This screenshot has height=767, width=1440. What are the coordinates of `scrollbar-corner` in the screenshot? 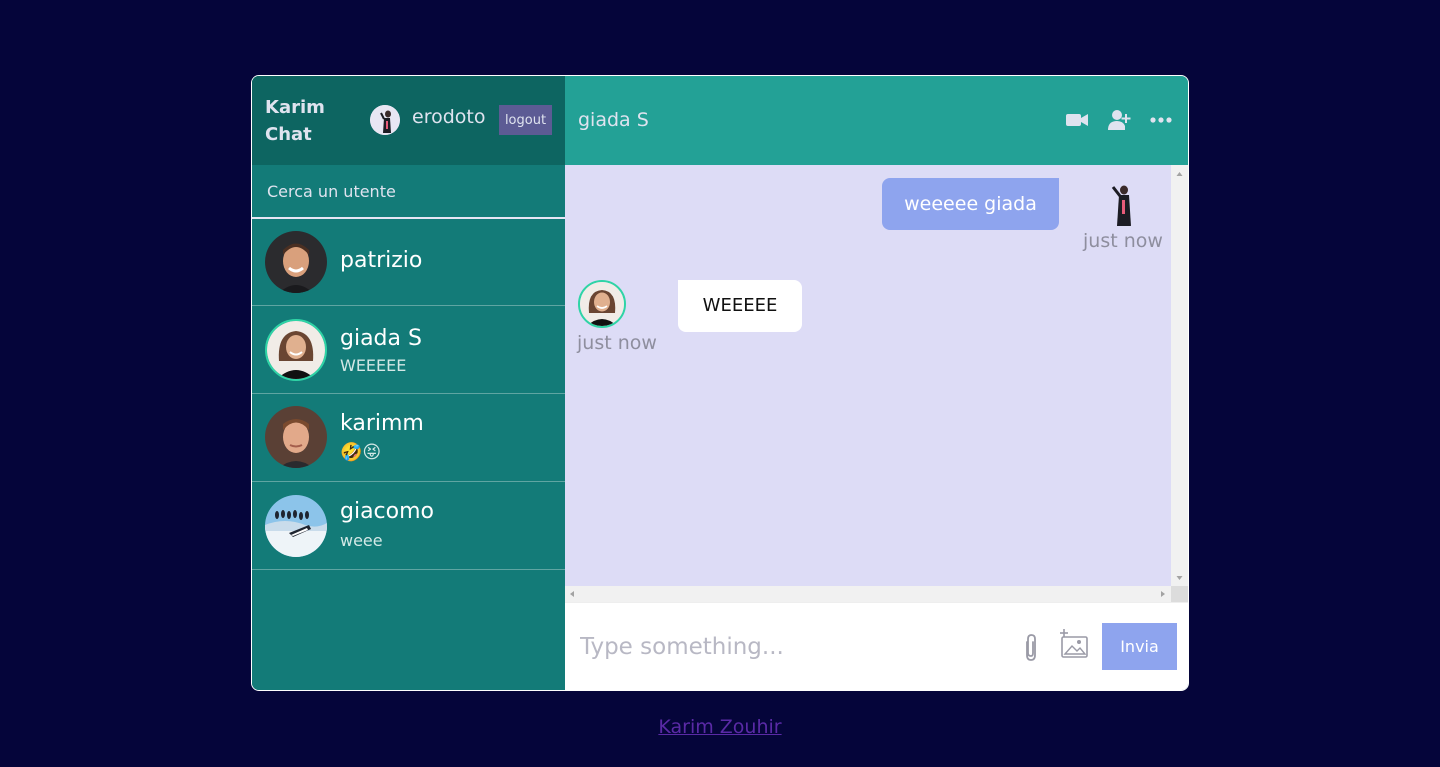 It's located at (1179, 594).